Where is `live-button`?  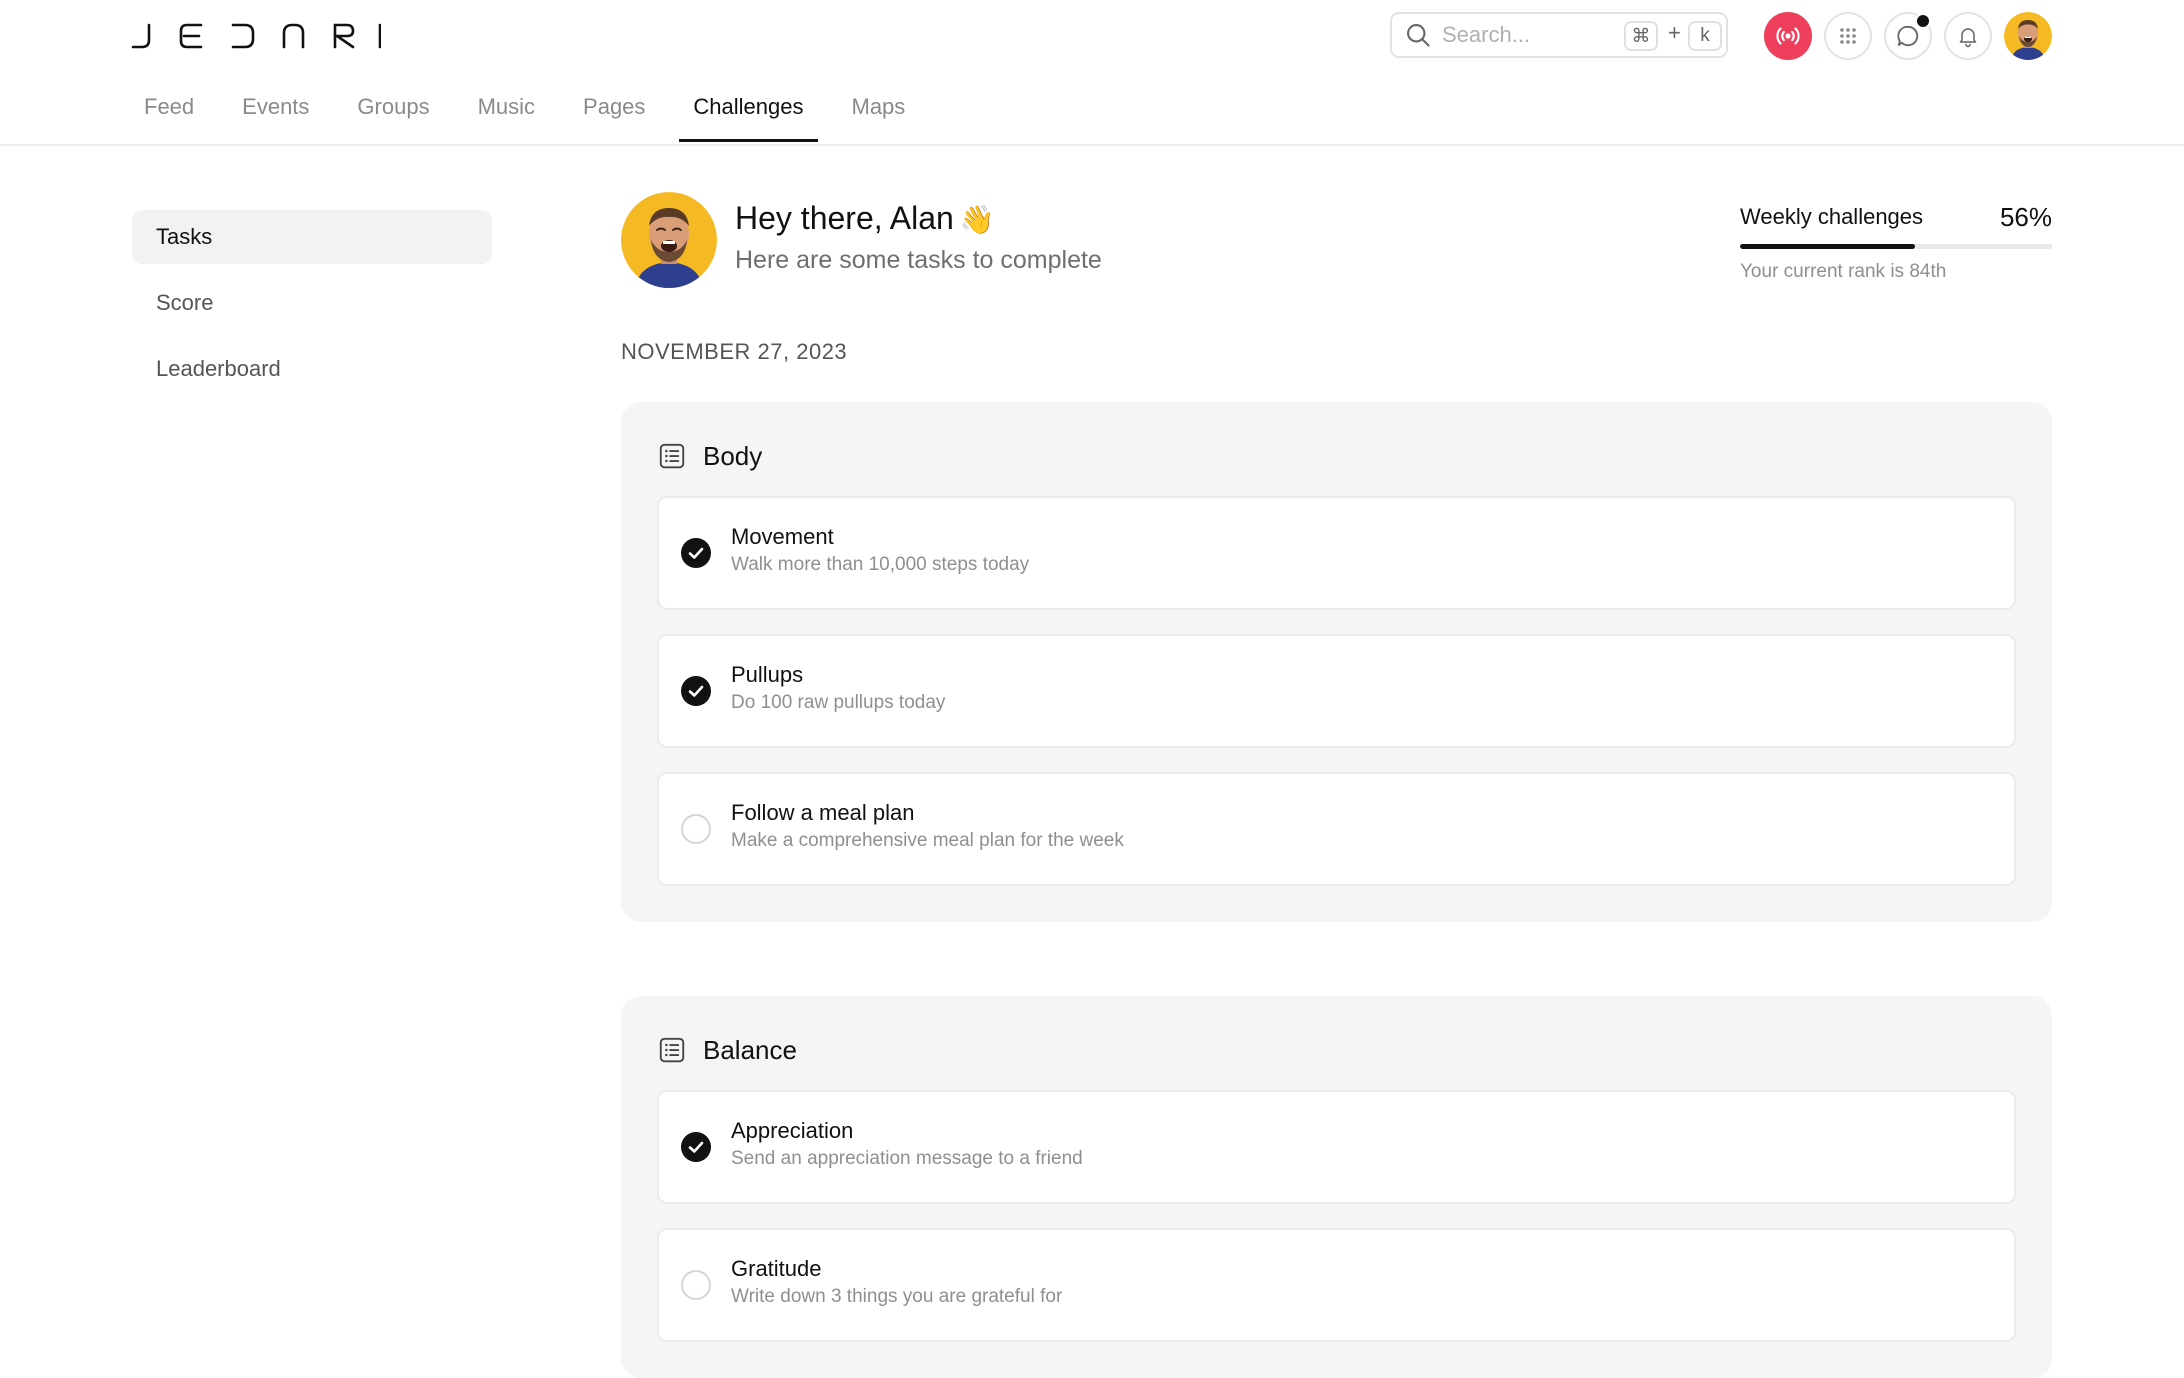 live-button is located at coordinates (1788, 36).